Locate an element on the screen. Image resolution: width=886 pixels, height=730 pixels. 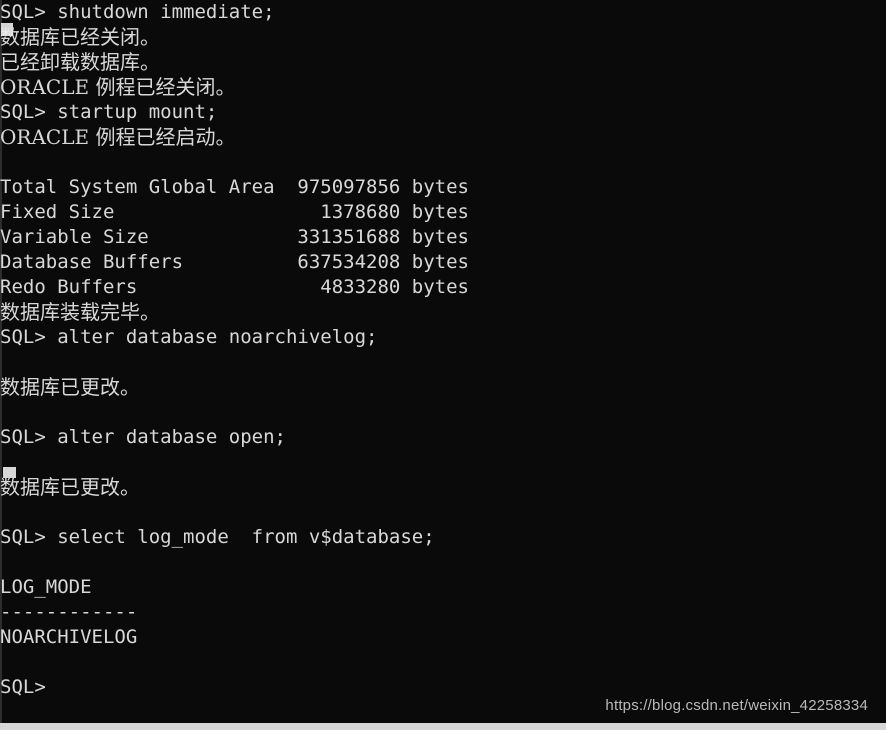
terminal-line: ORACLE 例程已经关闭。 is located at coordinates (118, 87).